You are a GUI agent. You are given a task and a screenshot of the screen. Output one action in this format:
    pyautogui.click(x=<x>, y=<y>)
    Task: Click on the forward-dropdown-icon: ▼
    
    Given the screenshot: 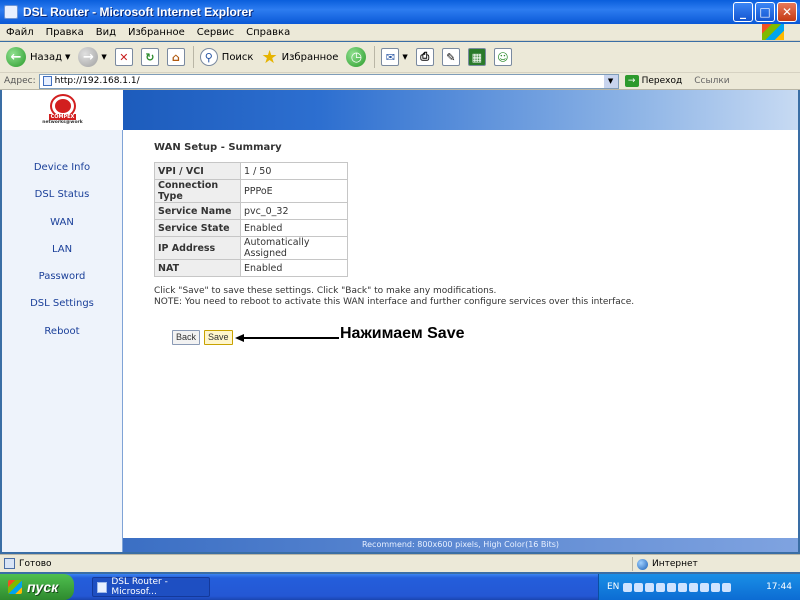 What is the action you would take?
    pyautogui.click(x=103, y=57)
    